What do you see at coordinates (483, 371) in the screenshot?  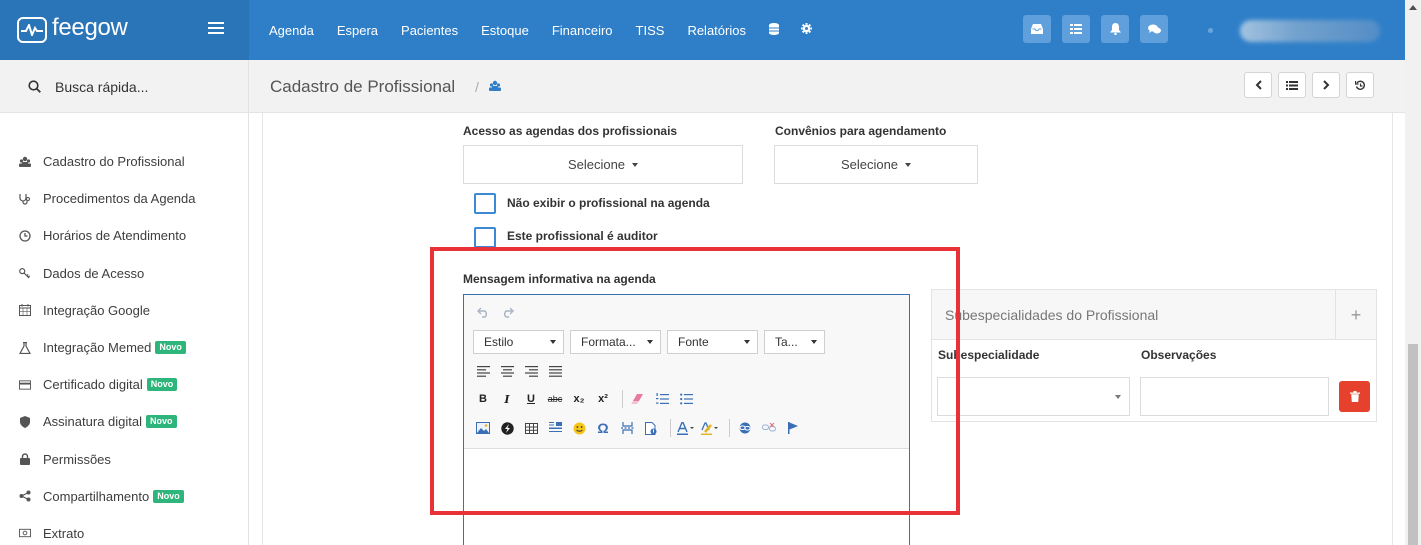 I see `align-left-icon` at bounding box center [483, 371].